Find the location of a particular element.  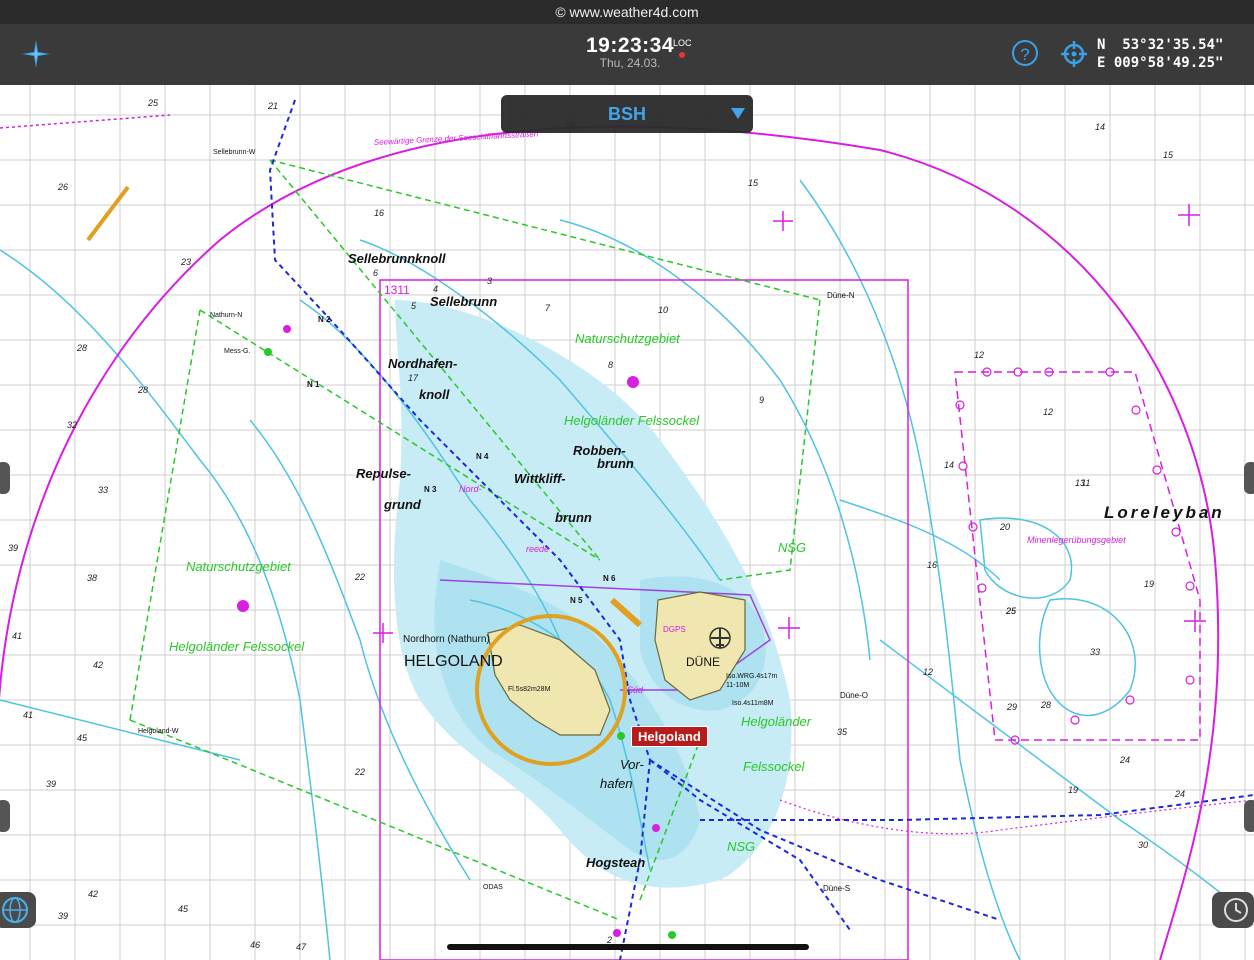

clock-icon is located at coordinates (1236, 910).